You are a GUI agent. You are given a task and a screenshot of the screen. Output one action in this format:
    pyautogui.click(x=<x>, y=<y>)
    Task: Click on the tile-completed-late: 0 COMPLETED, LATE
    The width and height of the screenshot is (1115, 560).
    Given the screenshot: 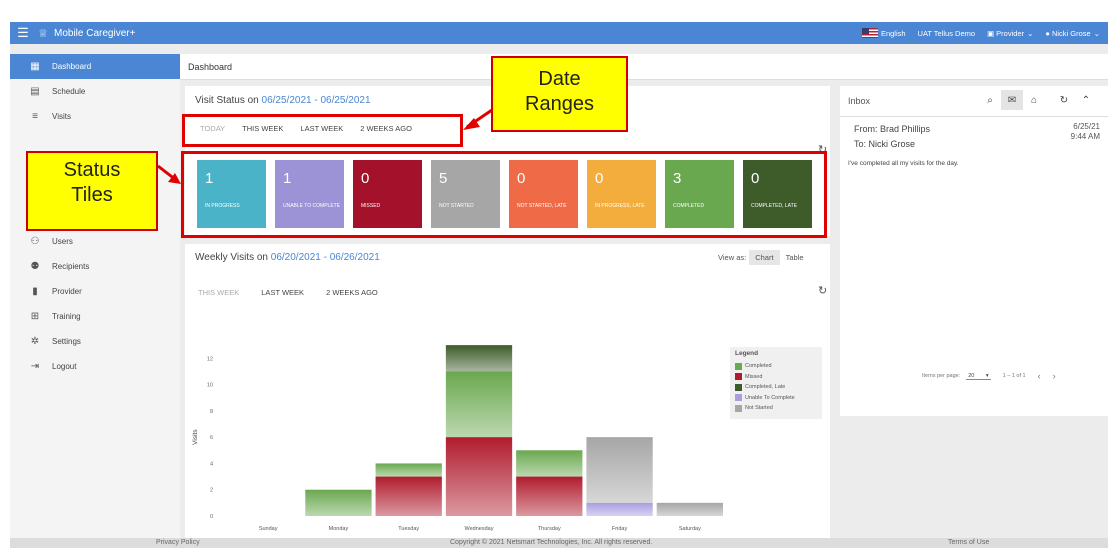 What is the action you would take?
    pyautogui.click(x=777, y=194)
    